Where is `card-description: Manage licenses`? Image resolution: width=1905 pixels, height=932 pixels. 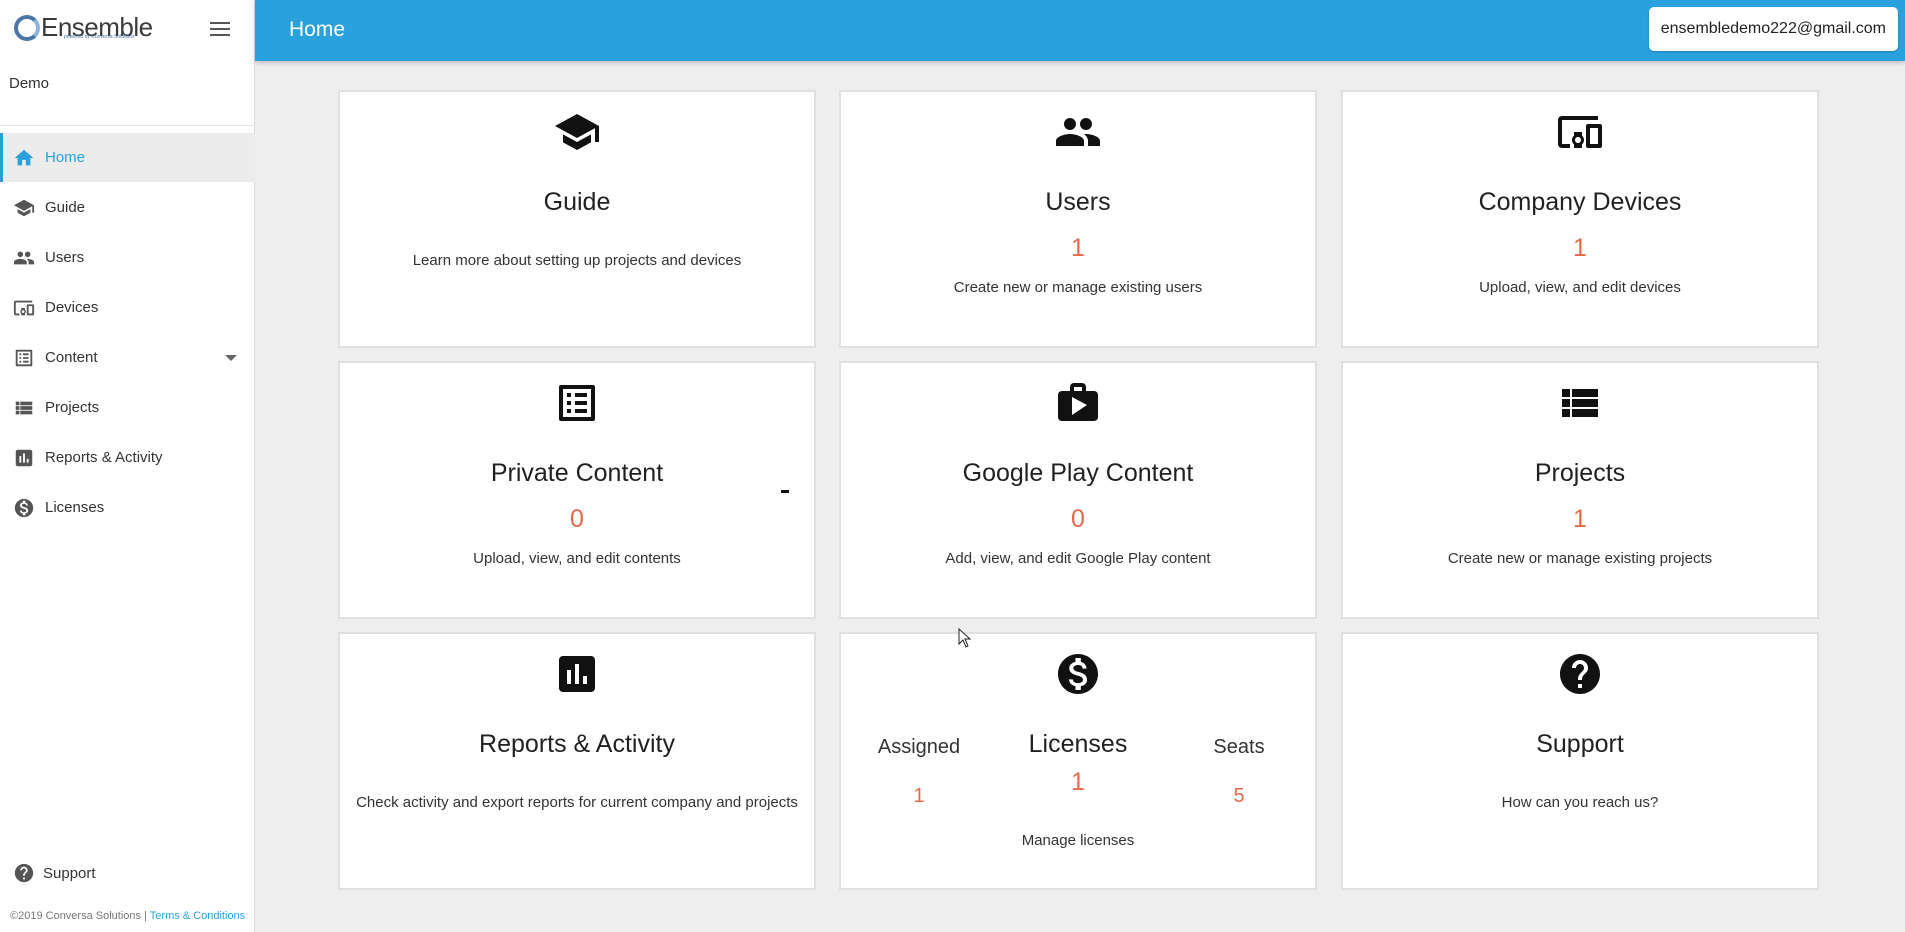
card-description: Manage licenses is located at coordinates (1078, 840).